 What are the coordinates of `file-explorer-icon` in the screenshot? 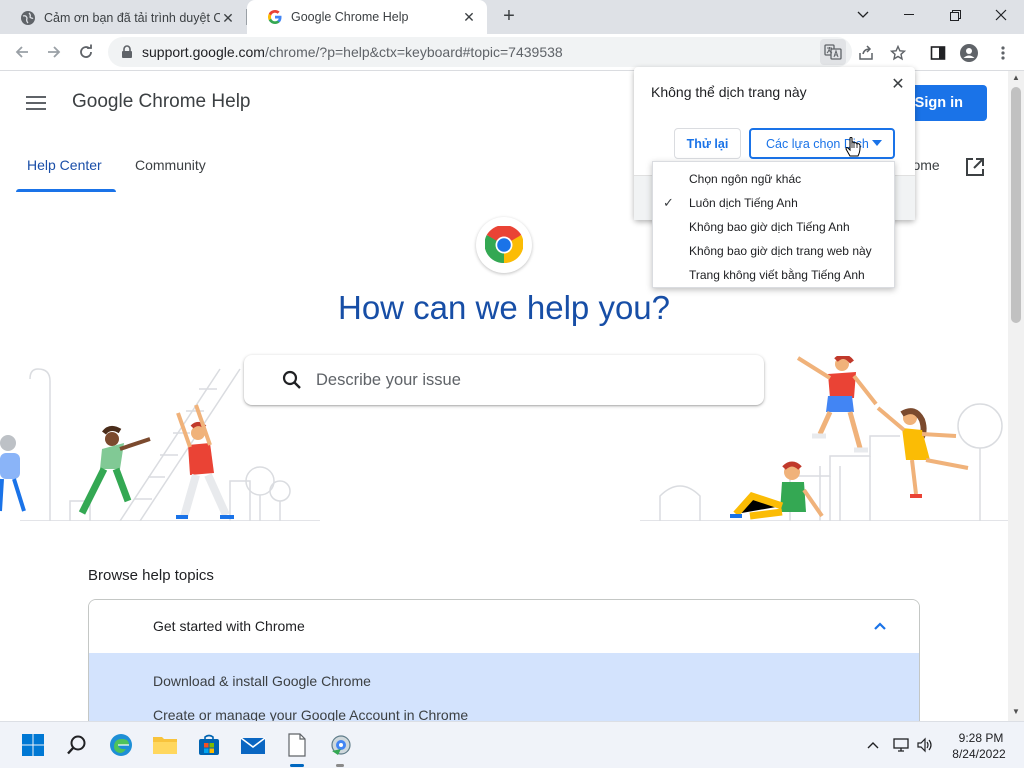 It's located at (165, 745).